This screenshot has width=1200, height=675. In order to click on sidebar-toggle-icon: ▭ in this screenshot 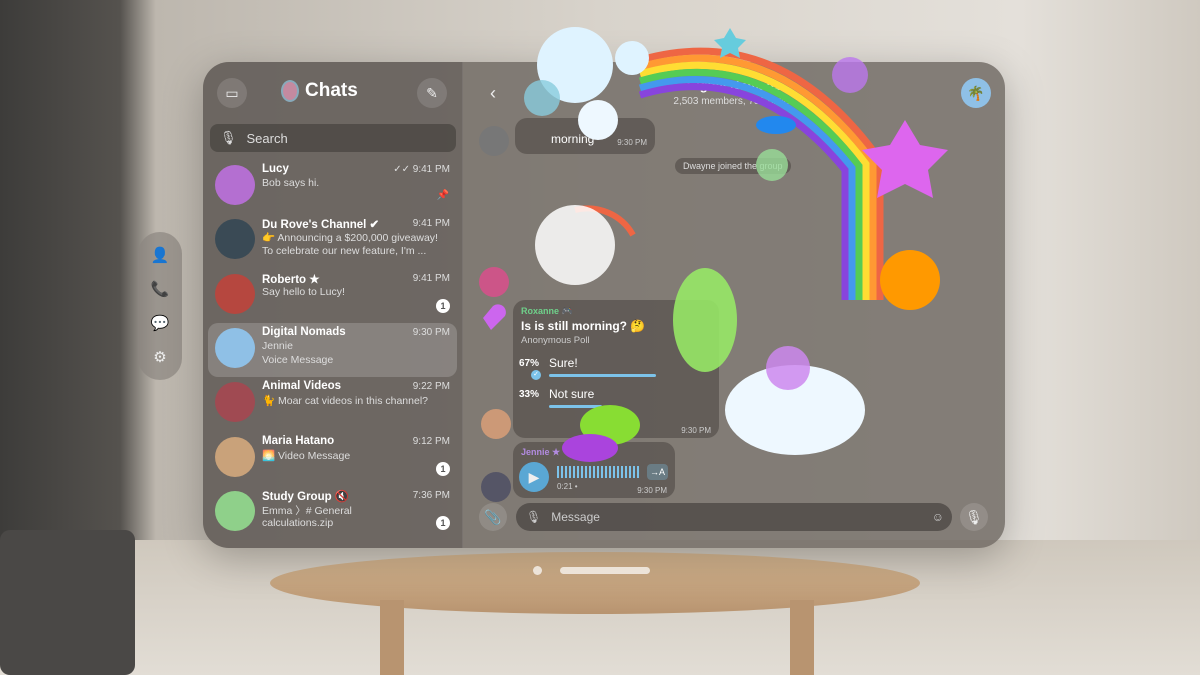, I will do `click(232, 93)`.